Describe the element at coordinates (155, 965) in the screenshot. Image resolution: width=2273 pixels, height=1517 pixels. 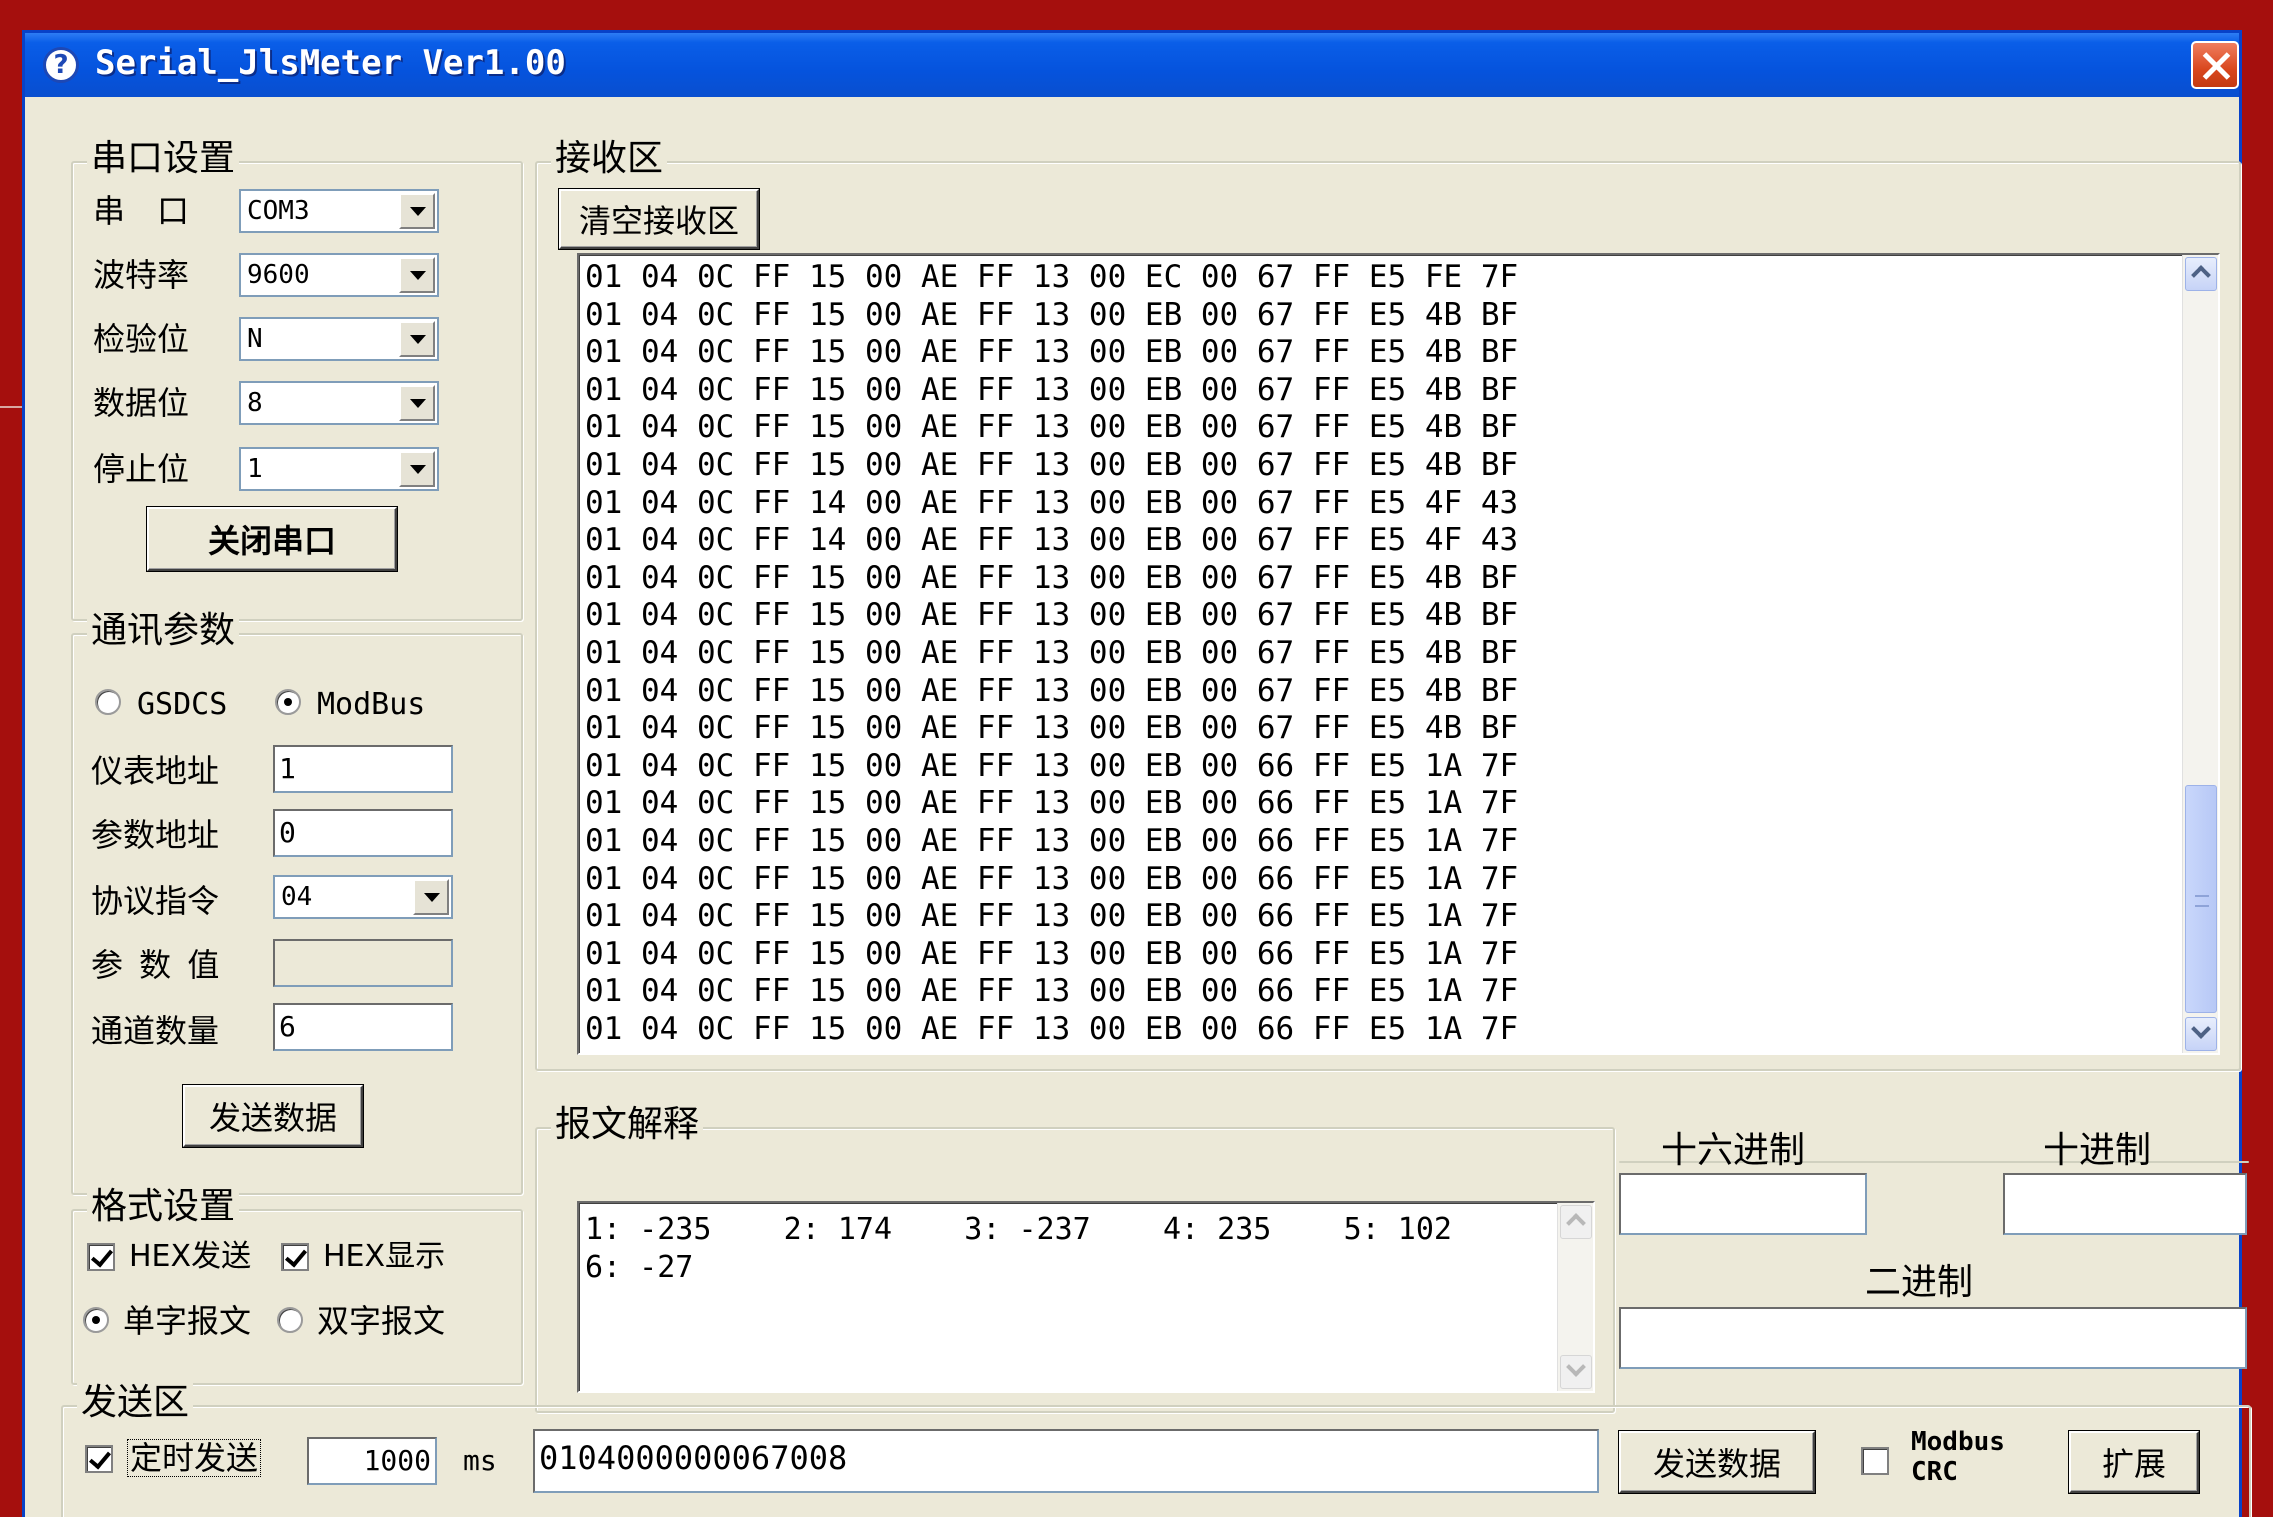
I see `param-value-label: 参 数 值` at that location.